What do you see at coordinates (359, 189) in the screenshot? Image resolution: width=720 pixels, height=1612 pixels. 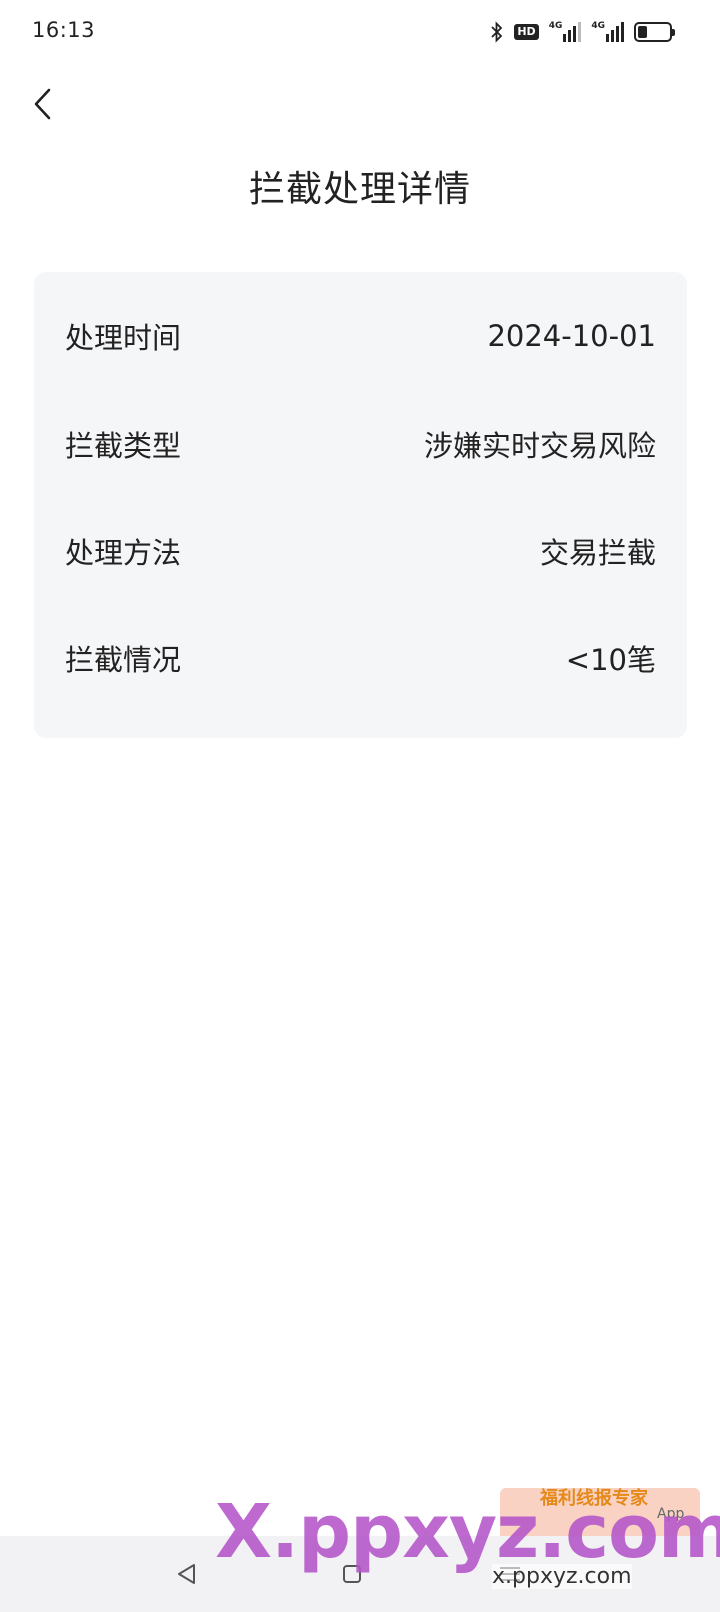 I see `page-title: 拦截处理详情` at bounding box center [359, 189].